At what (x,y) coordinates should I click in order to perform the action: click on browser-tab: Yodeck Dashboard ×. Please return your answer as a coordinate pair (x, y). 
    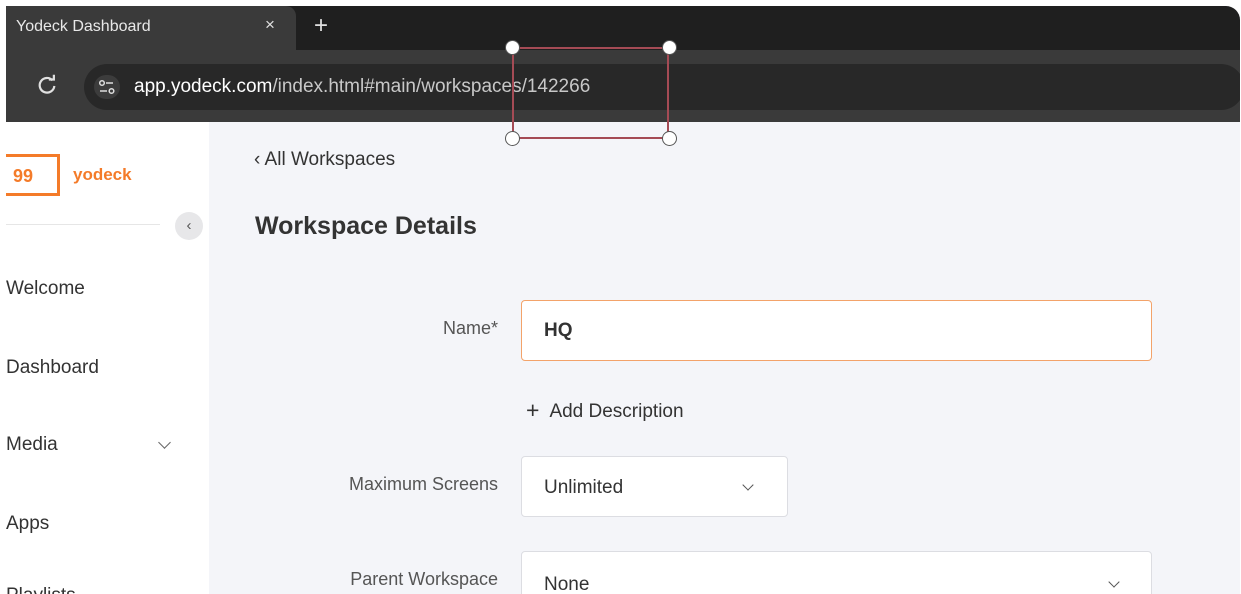
    Looking at the image, I should click on (151, 28).